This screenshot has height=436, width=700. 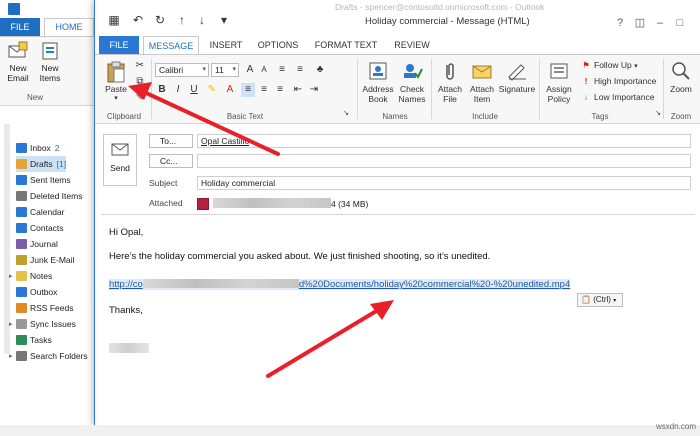 What do you see at coordinates (140, 82) in the screenshot?
I see `copy-icon: ⧉` at bounding box center [140, 82].